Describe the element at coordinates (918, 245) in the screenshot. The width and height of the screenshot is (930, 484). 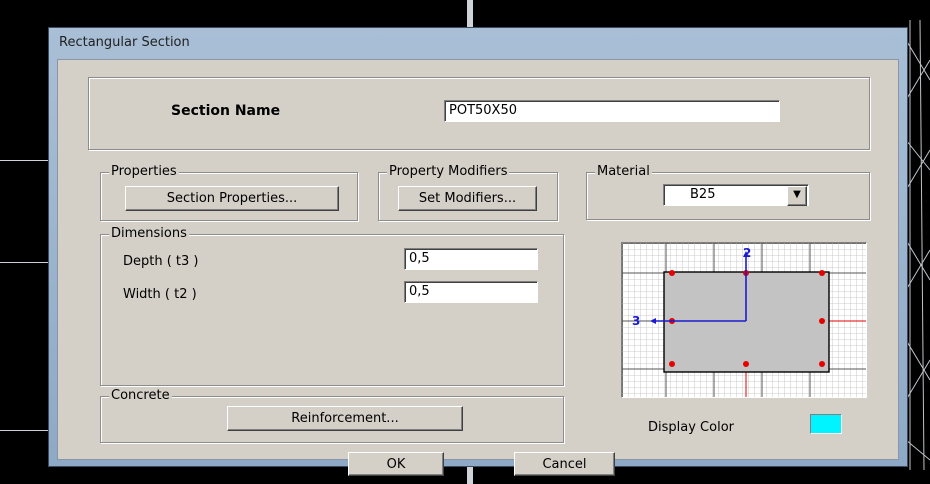
I see `background-wireframe` at that location.